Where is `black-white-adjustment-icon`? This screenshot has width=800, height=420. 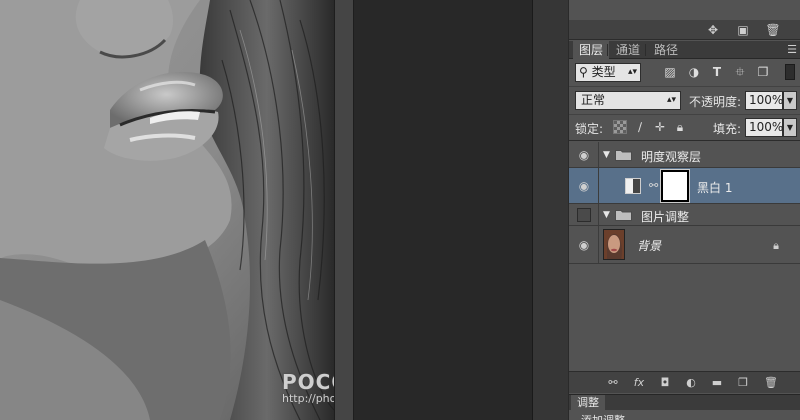 black-white-adjustment-icon is located at coordinates (633, 186).